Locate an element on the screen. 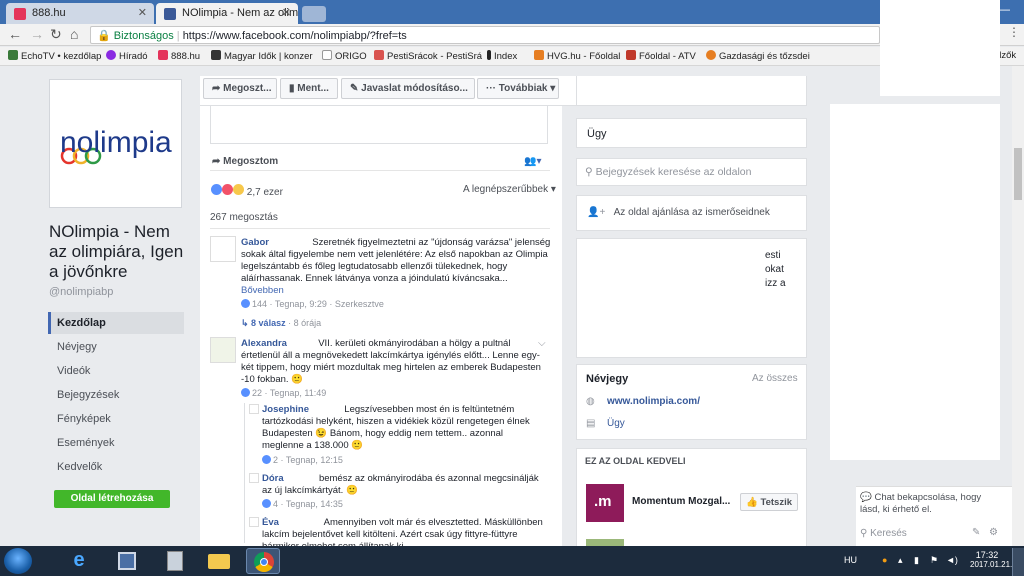  clock: 17:32 2017.01.21. is located at coordinates (991, 559).